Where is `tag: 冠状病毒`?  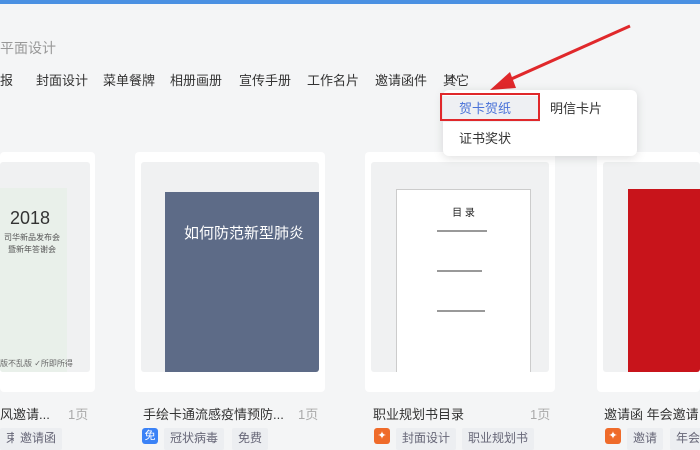
tag: 冠状病毒 is located at coordinates (194, 439).